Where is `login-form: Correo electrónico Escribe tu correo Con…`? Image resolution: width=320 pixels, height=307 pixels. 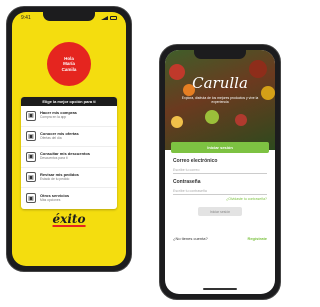 login-form: Correo electrónico Escribe tu correo Con… is located at coordinates (220, 187).